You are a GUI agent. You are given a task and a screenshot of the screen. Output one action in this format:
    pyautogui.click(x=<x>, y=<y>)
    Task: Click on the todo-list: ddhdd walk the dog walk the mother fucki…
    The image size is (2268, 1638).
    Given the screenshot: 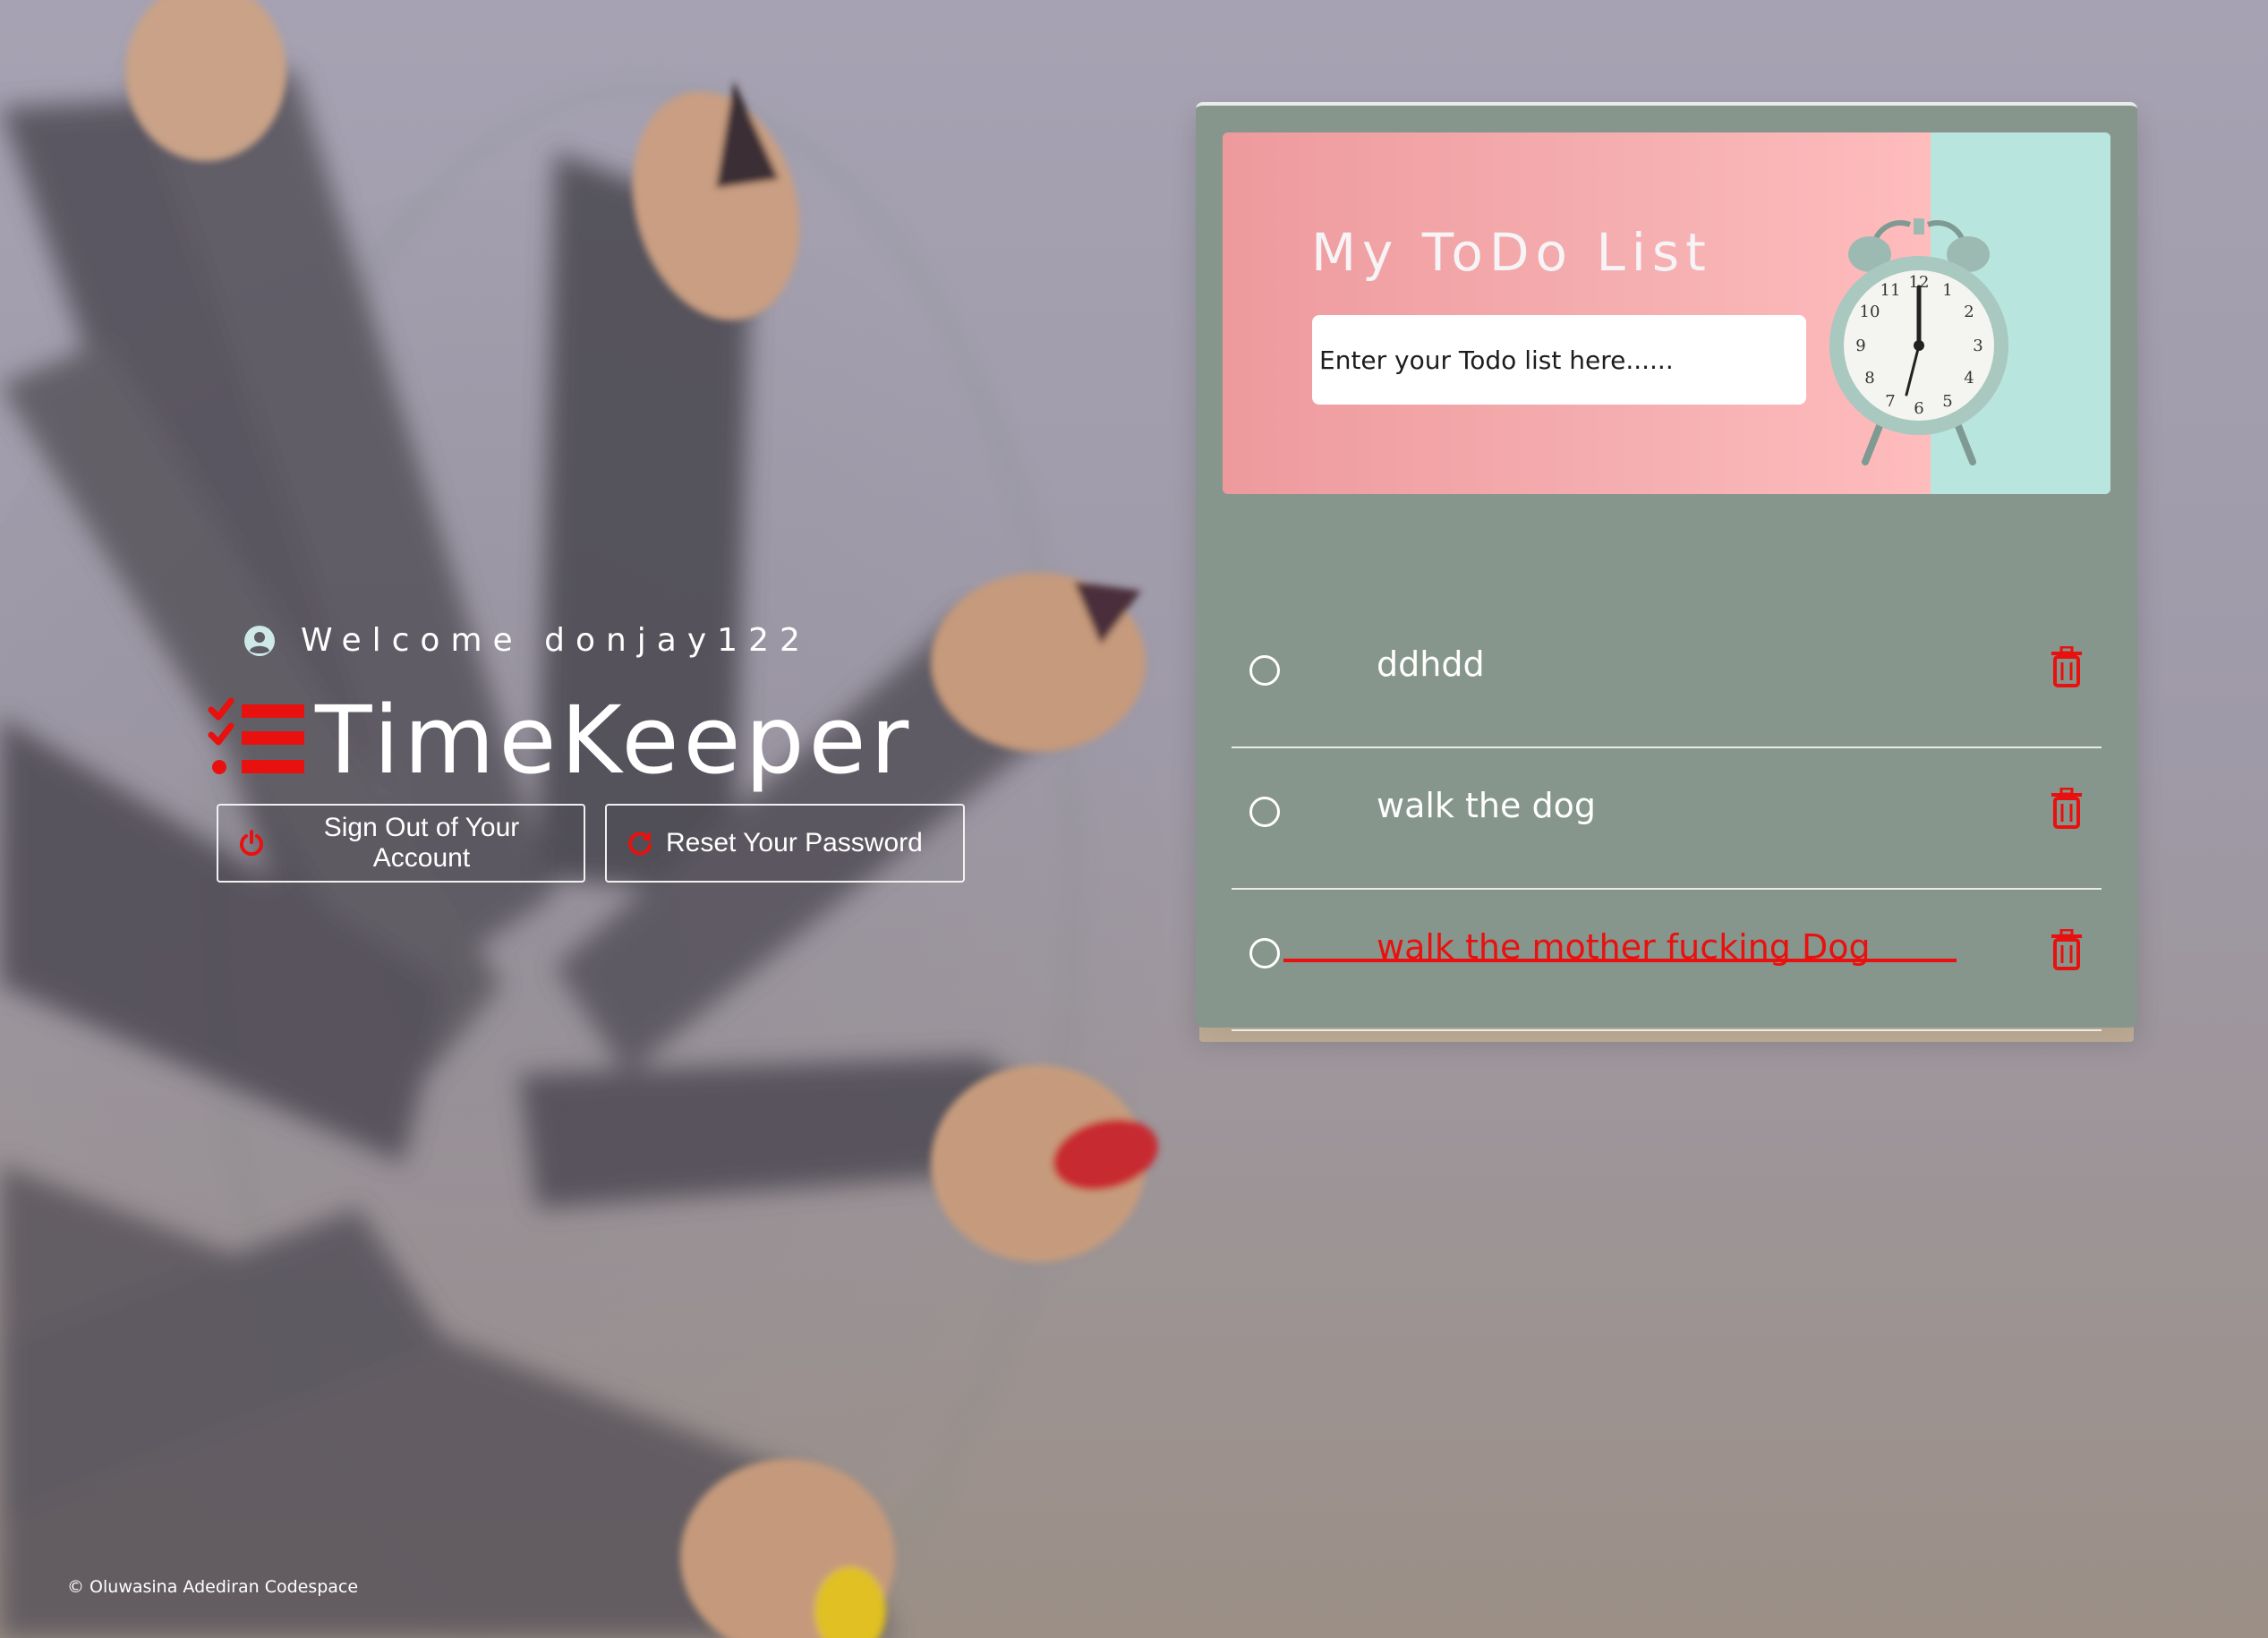 What is the action you would take?
    pyautogui.click(x=1667, y=819)
    